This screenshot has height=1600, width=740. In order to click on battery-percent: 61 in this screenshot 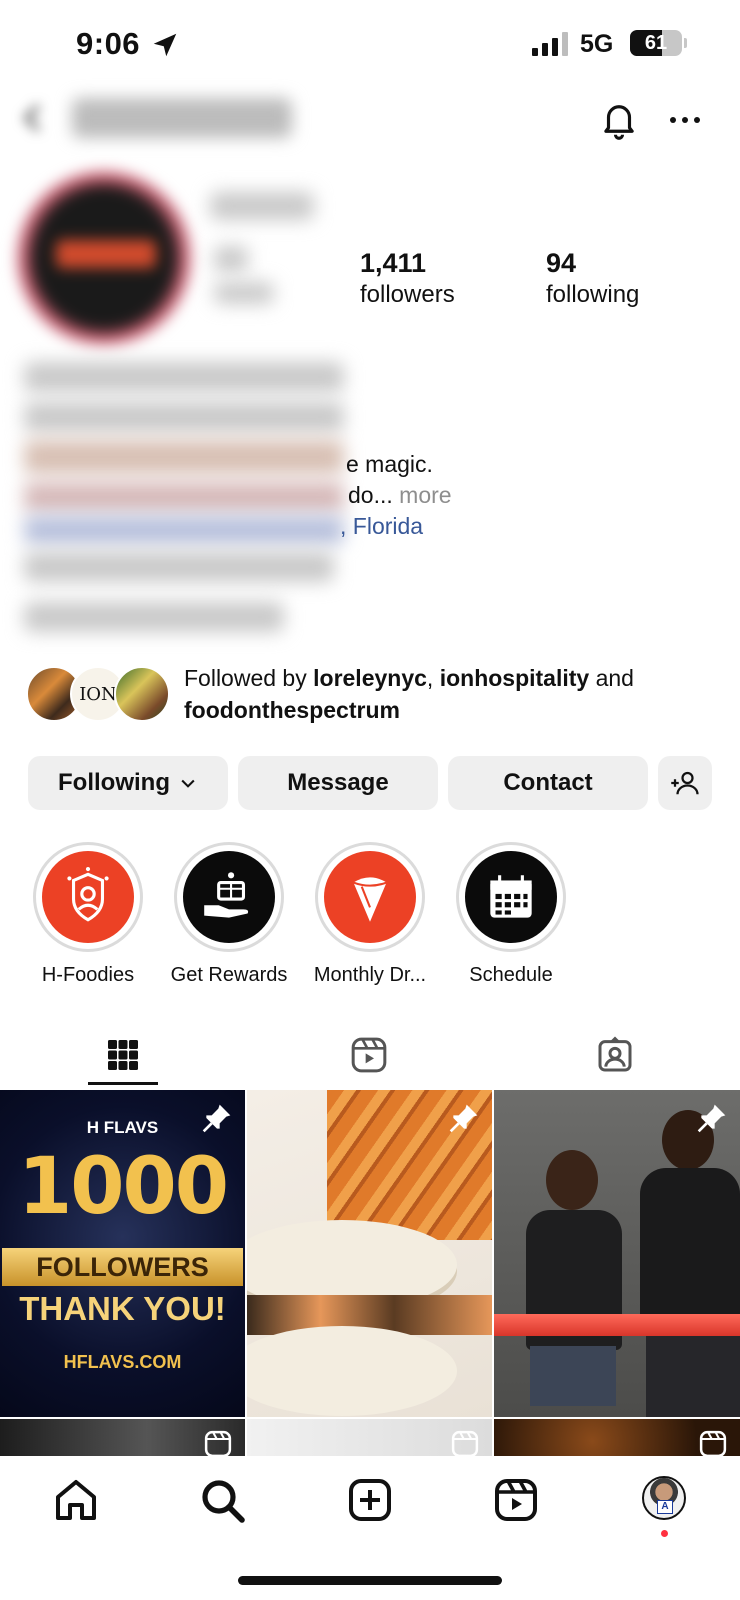, I will do `click(656, 43)`.